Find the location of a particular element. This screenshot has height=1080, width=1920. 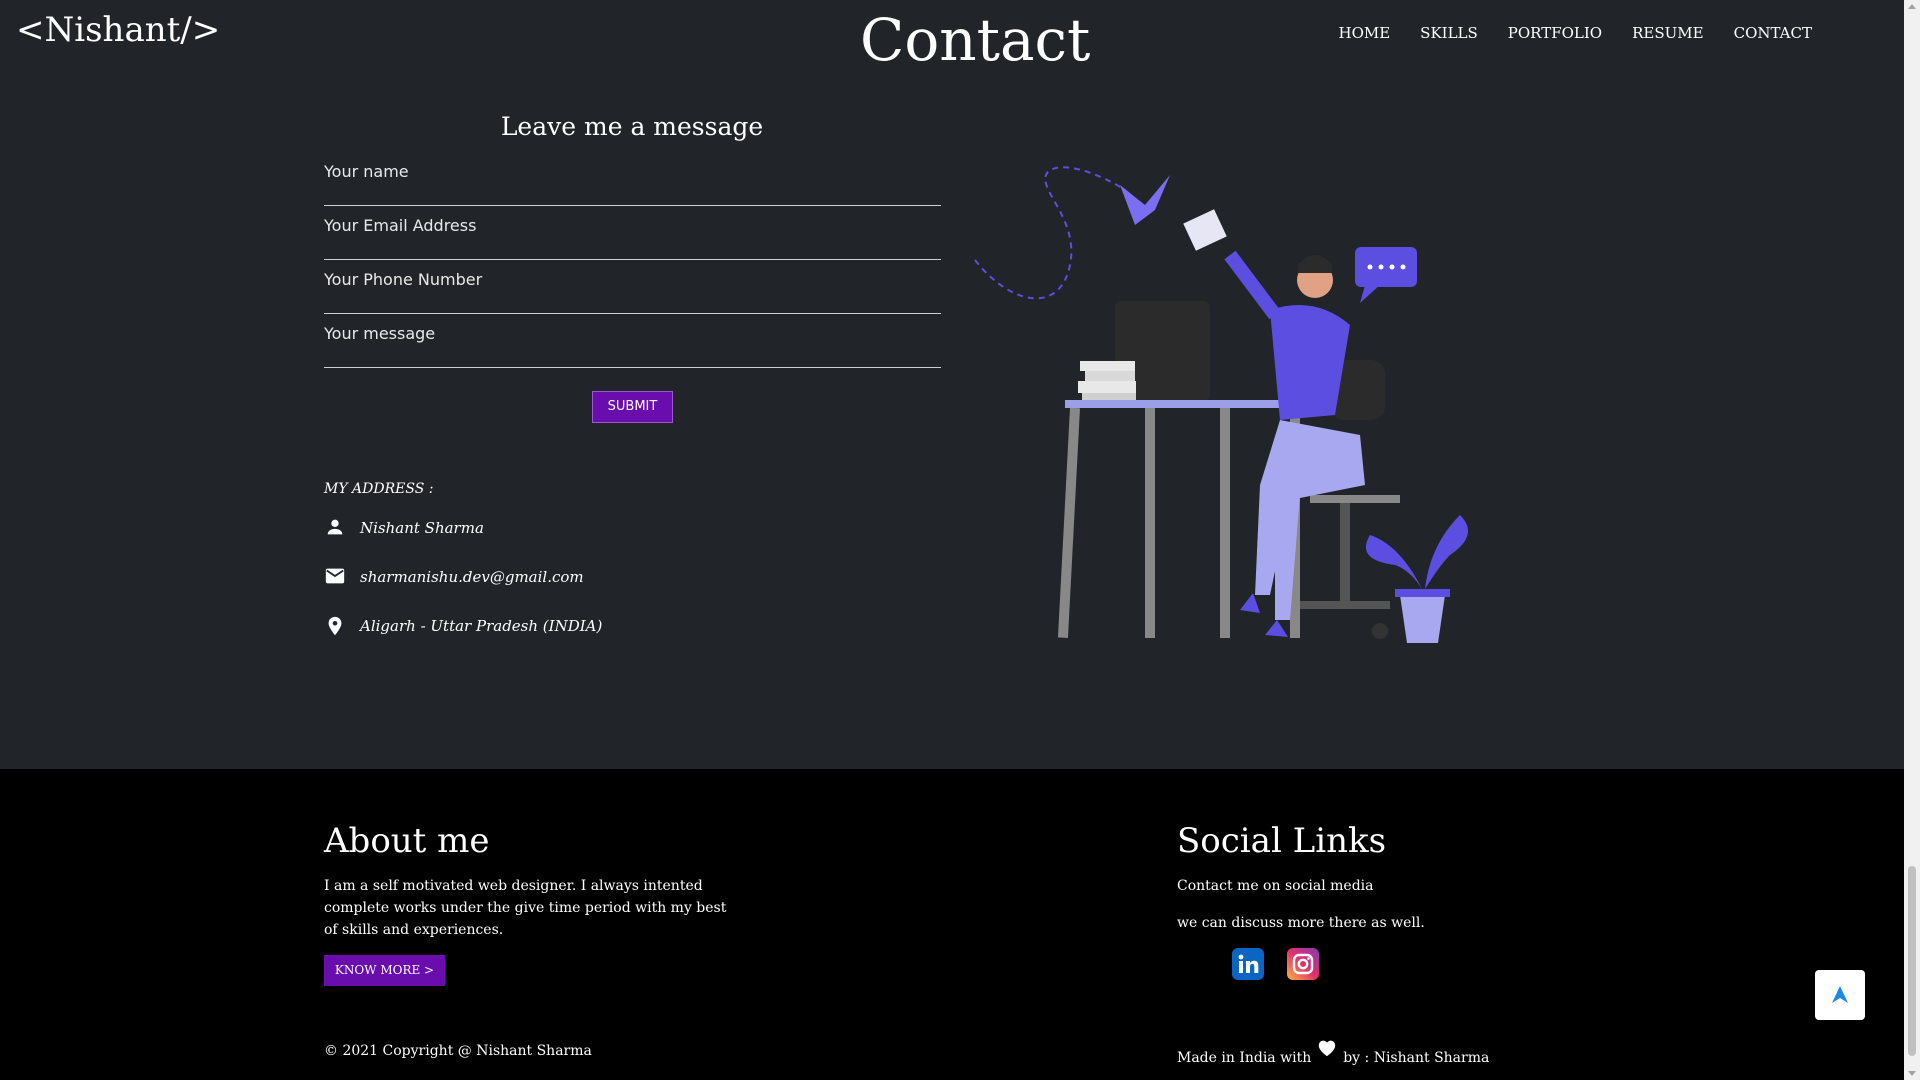

form-title: Leave me a message is located at coordinates (632, 126).